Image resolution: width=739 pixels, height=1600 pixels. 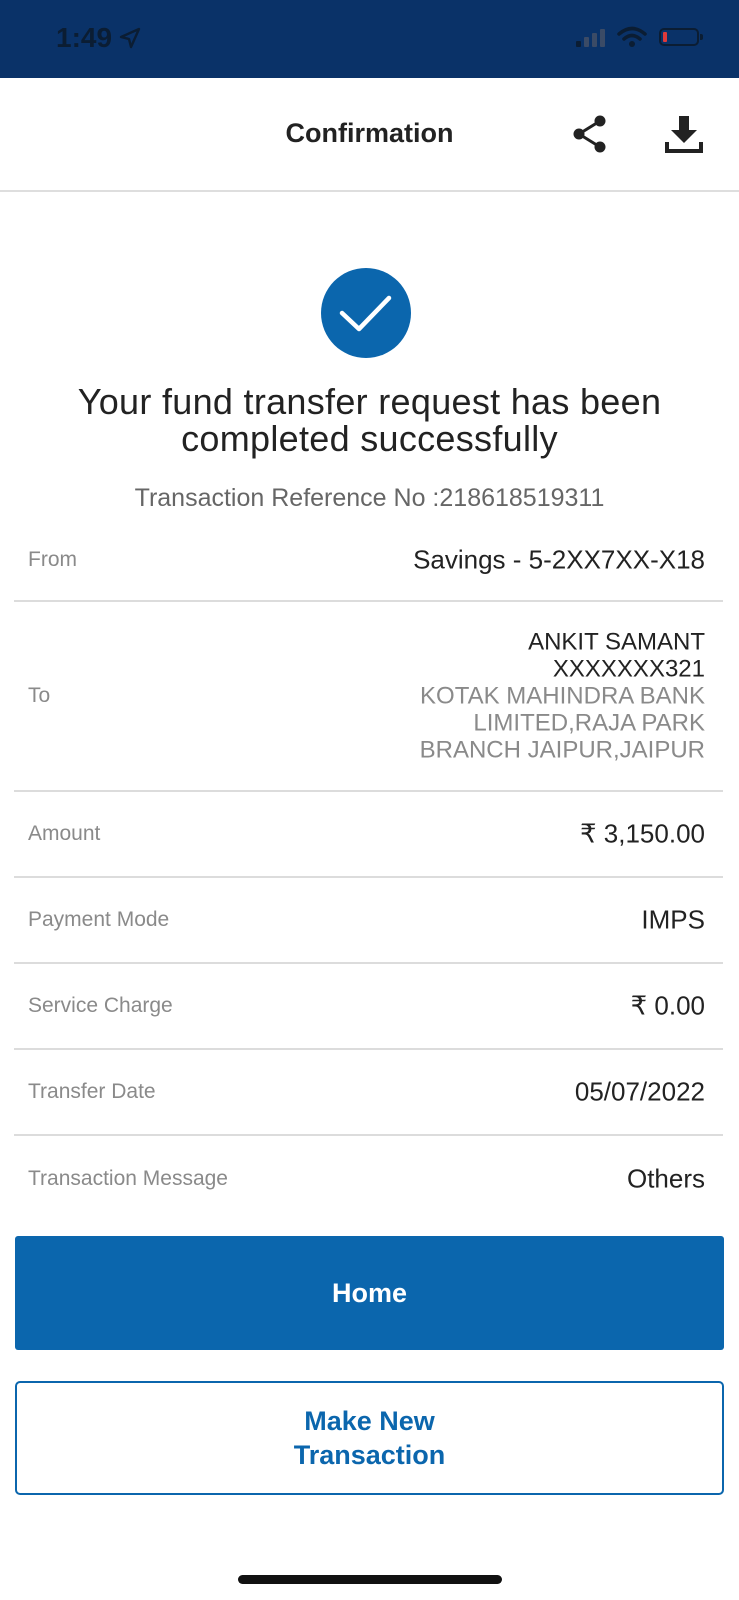 What do you see at coordinates (39, 695) in the screenshot?
I see `to-label: To` at bounding box center [39, 695].